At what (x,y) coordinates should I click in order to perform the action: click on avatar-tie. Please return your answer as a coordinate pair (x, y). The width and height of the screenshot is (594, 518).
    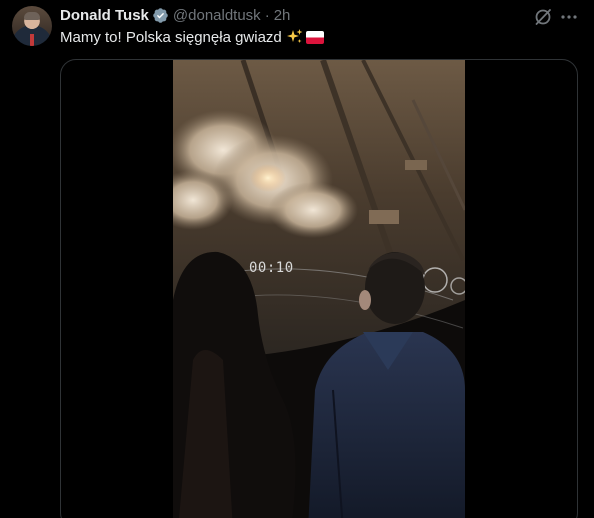
    Looking at the image, I should click on (32, 40).